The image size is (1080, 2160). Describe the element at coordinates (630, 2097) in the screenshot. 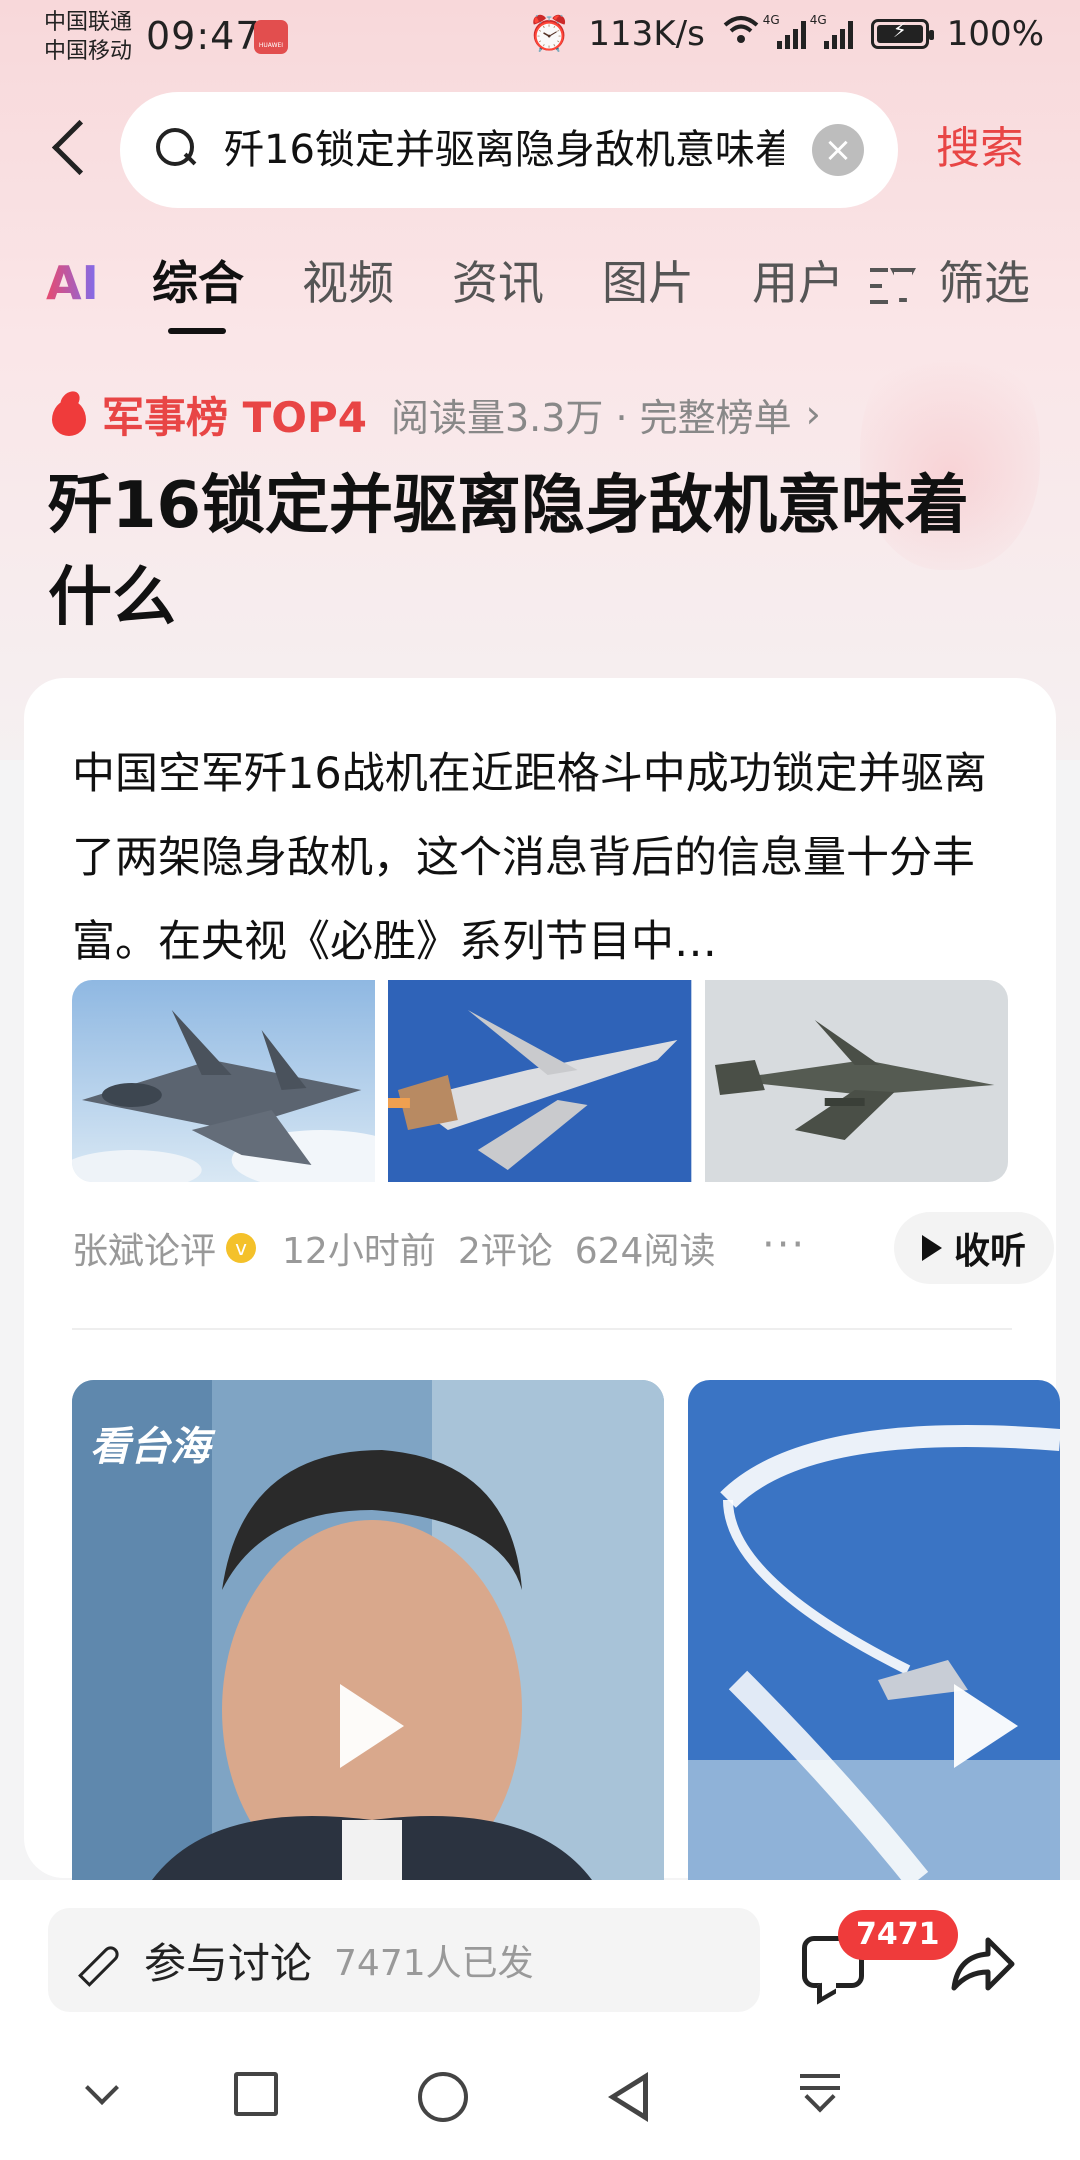

I see `system-back-button` at that location.